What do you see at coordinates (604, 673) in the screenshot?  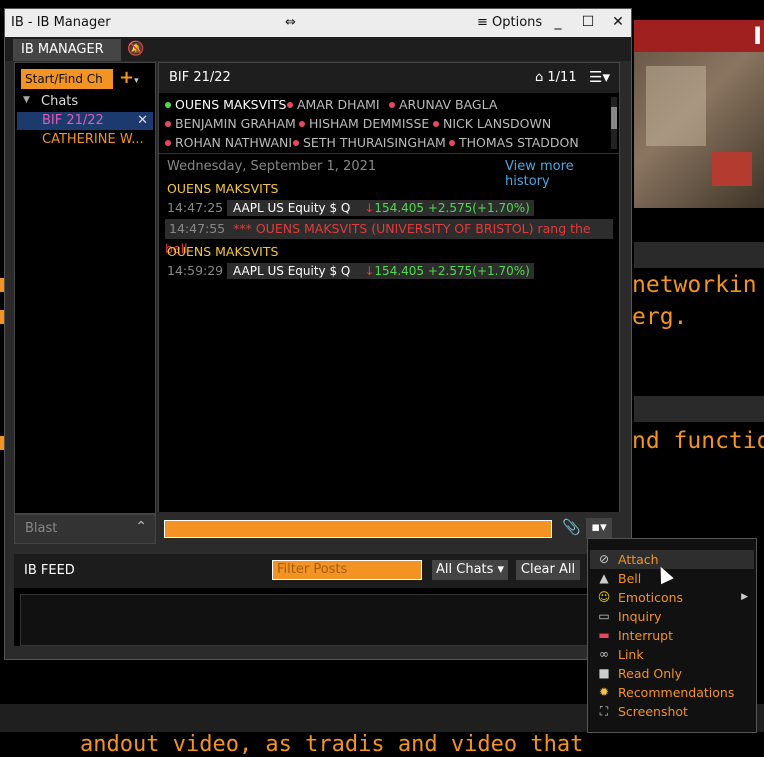 I see `lock-icon: ■` at bounding box center [604, 673].